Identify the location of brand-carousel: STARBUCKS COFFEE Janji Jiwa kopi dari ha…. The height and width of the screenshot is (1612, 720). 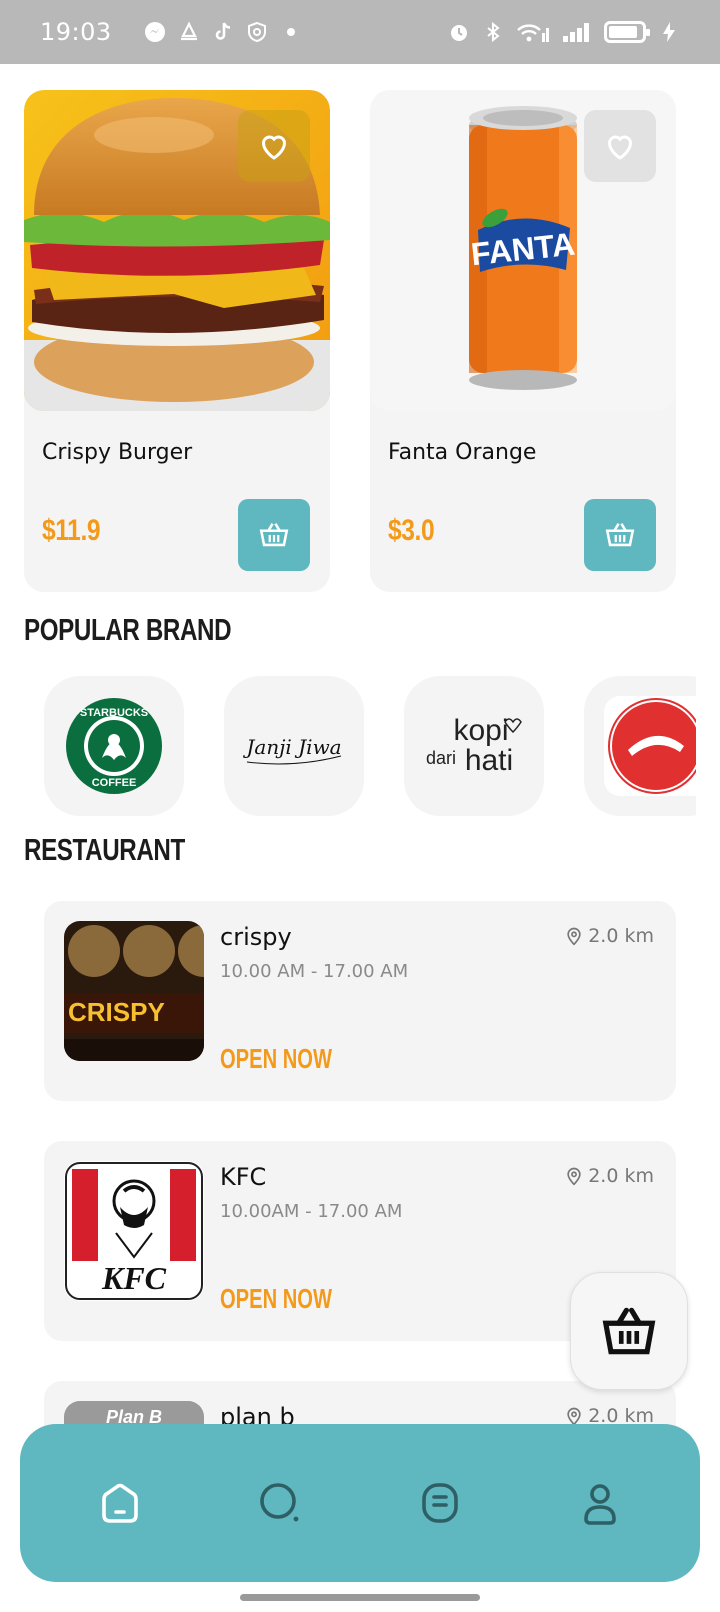
(348, 745).